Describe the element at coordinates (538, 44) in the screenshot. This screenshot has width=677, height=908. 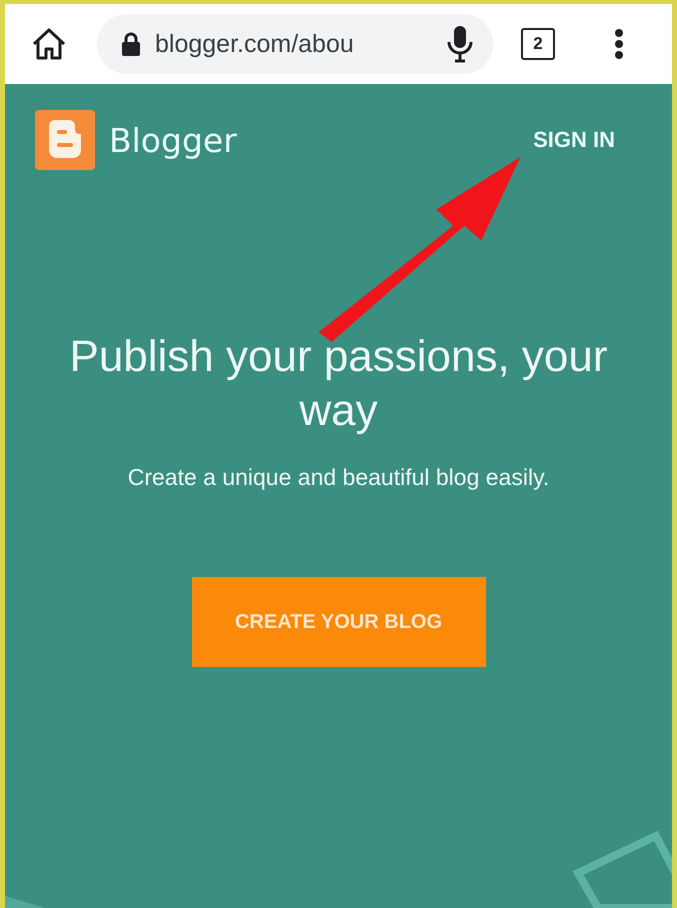
I see `tab-count-button: 2` at that location.